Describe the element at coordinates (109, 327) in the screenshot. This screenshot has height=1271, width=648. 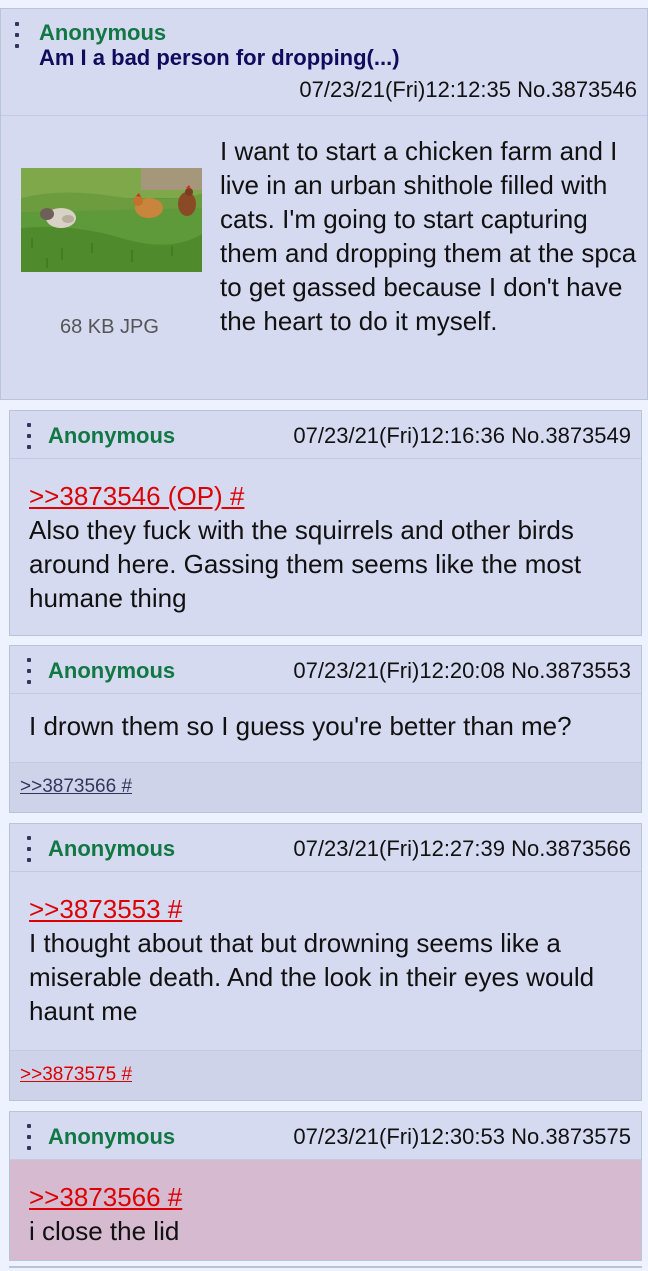
I see `file-info: 68 KB JPG` at that location.